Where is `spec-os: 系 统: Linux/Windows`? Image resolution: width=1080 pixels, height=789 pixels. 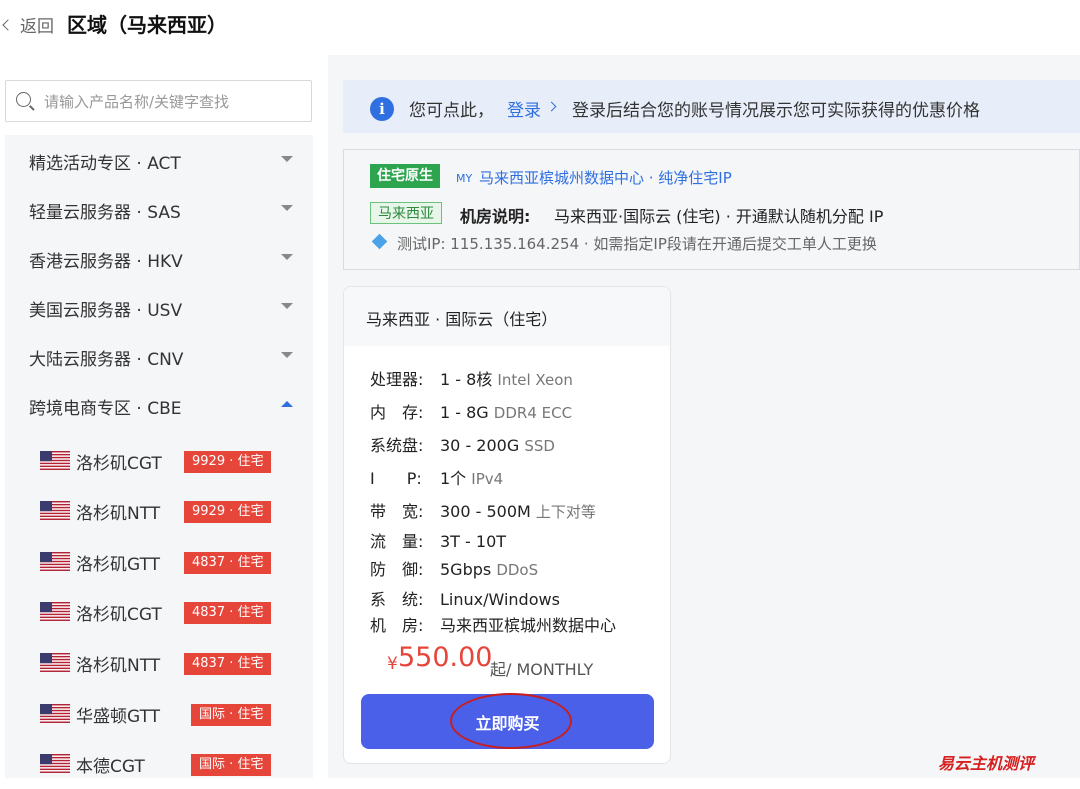 spec-os: 系 统: Linux/Windows is located at coordinates (465, 599).